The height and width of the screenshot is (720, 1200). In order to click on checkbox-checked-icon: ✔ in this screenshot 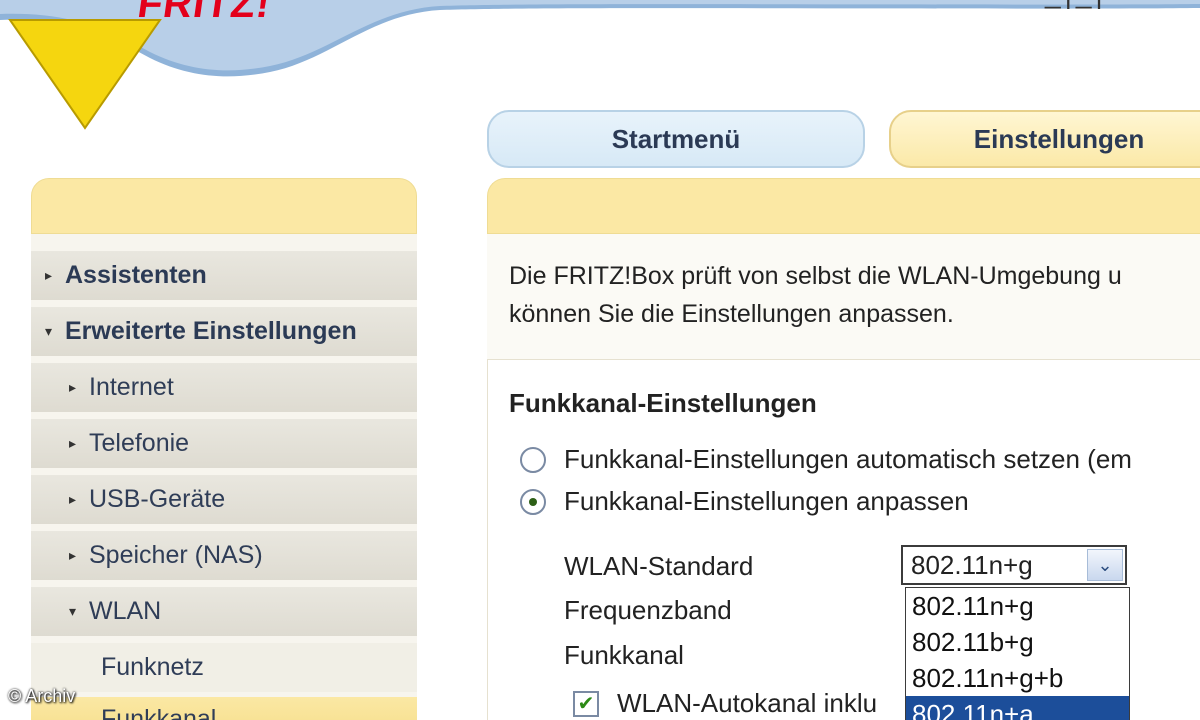, I will do `click(586, 703)`.